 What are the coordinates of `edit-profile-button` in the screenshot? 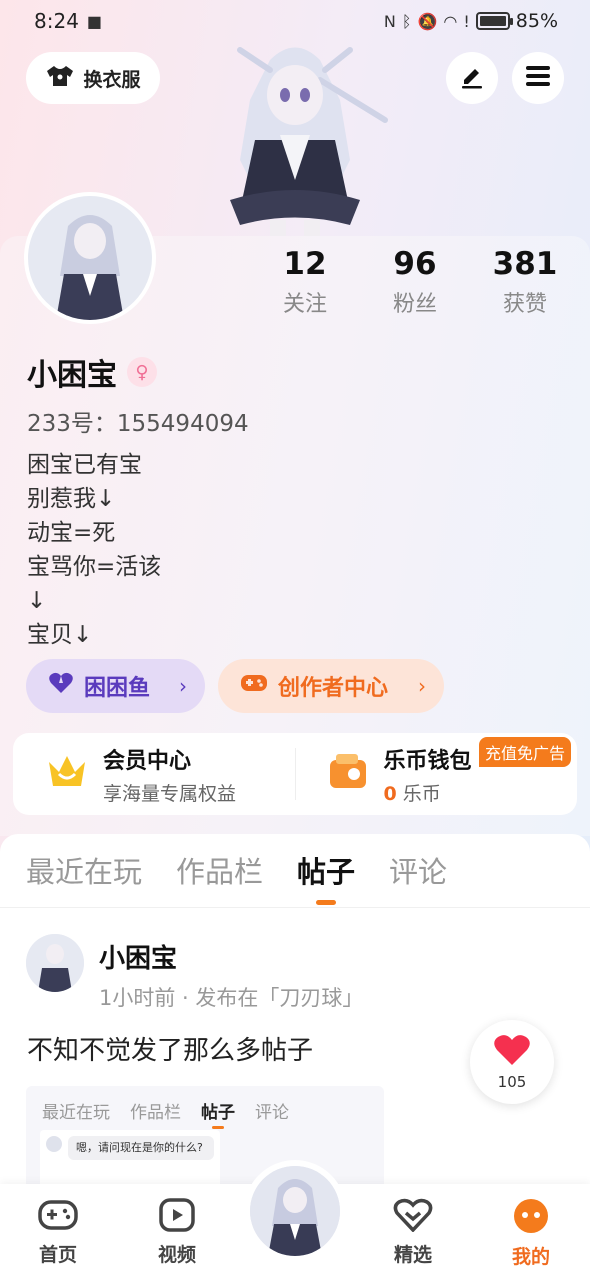 It's located at (472, 78).